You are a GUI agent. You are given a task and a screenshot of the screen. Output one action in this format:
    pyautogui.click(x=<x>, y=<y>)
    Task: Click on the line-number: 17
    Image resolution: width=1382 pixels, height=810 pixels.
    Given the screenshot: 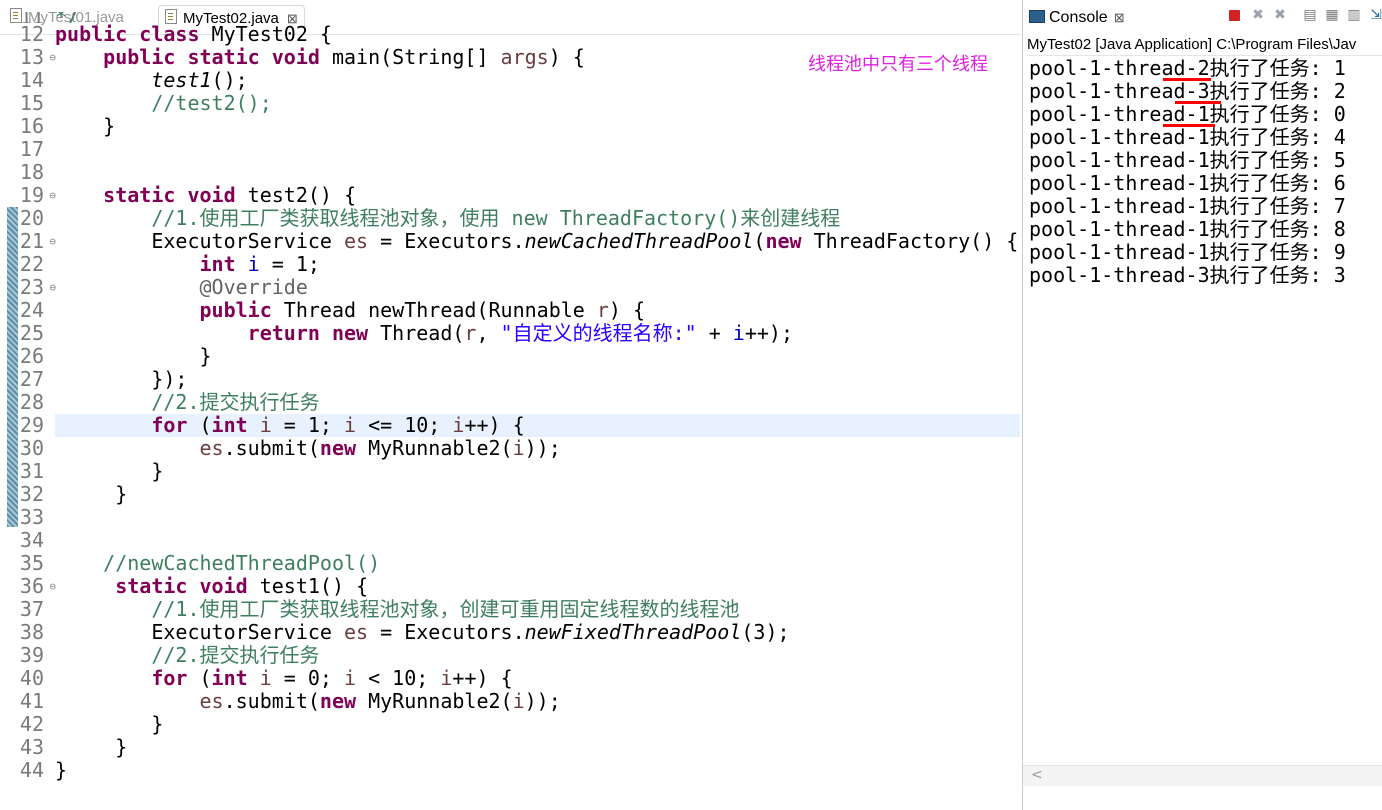 What is the action you would take?
    pyautogui.click(x=31, y=149)
    